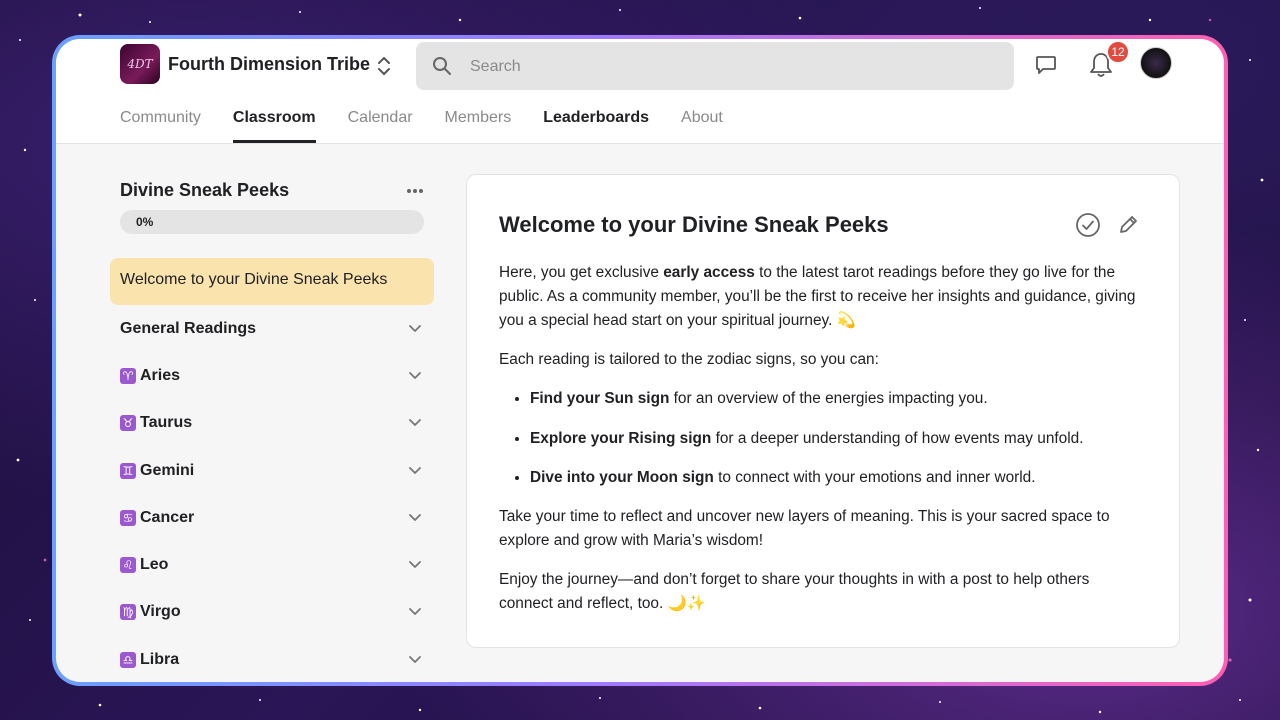  What do you see at coordinates (128, 471) in the screenshot?
I see `gemini-icon: ♊` at bounding box center [128, 471].